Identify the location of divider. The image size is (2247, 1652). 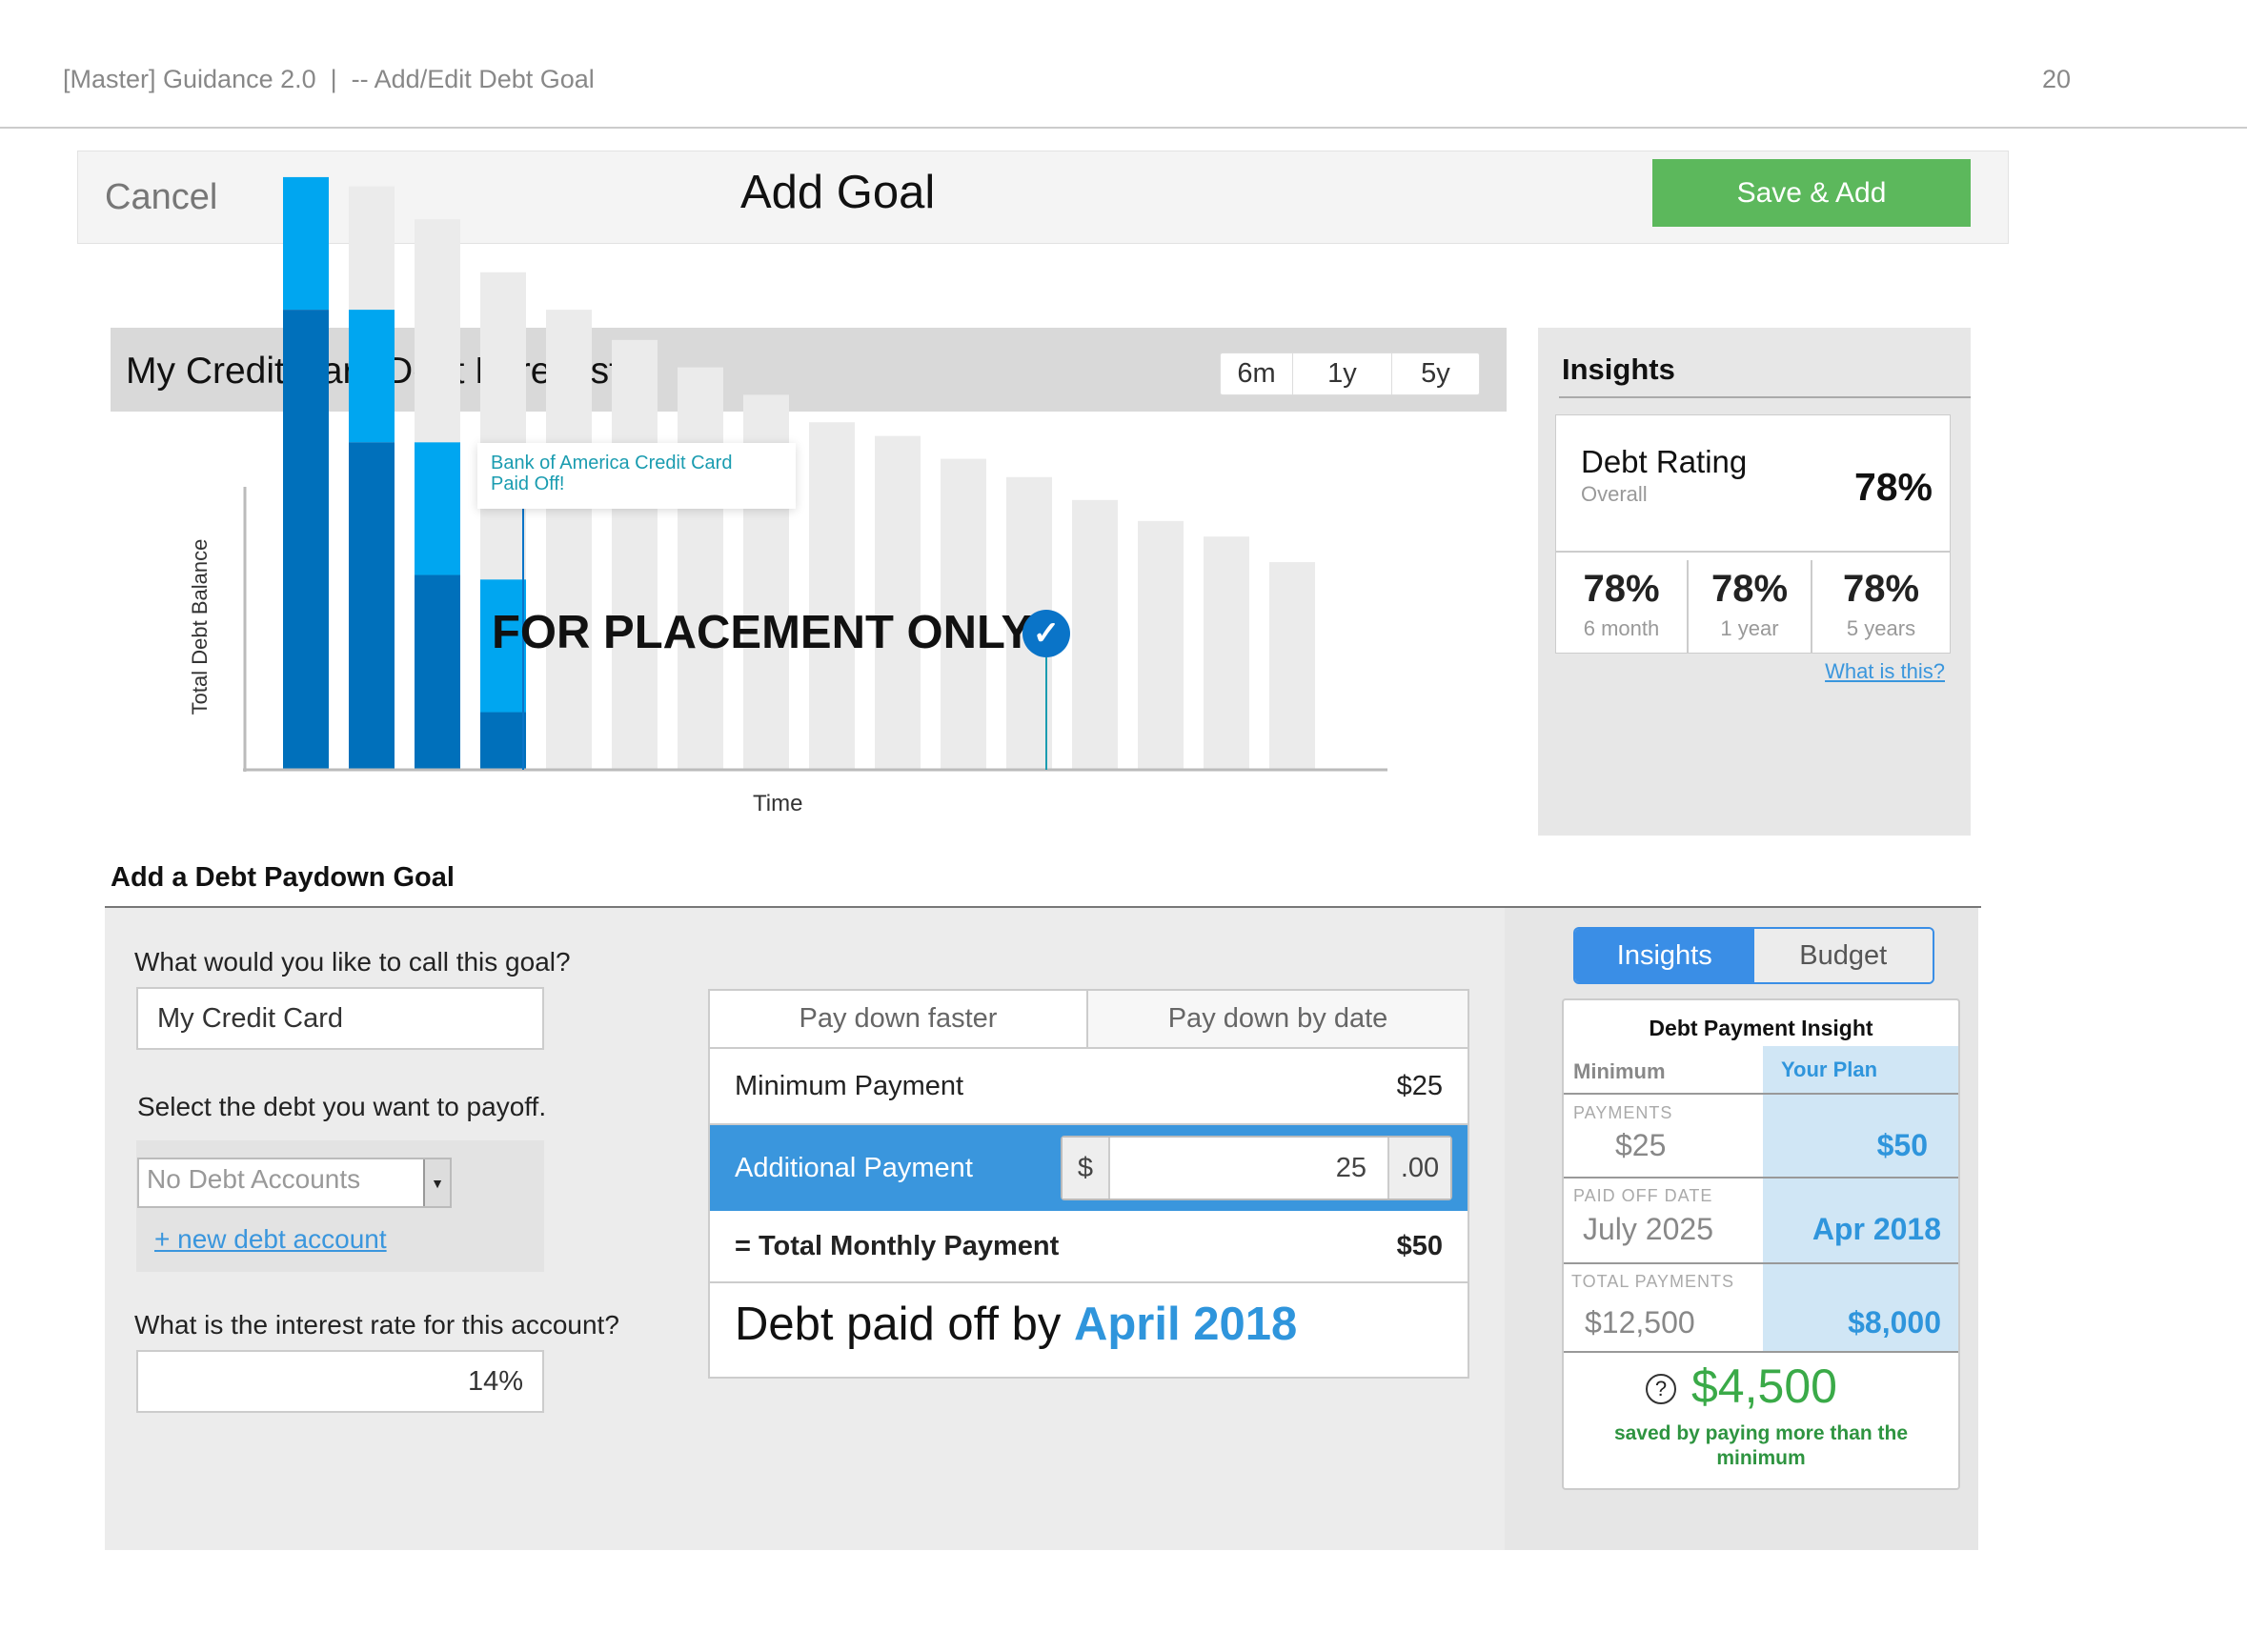
(1765, 397).